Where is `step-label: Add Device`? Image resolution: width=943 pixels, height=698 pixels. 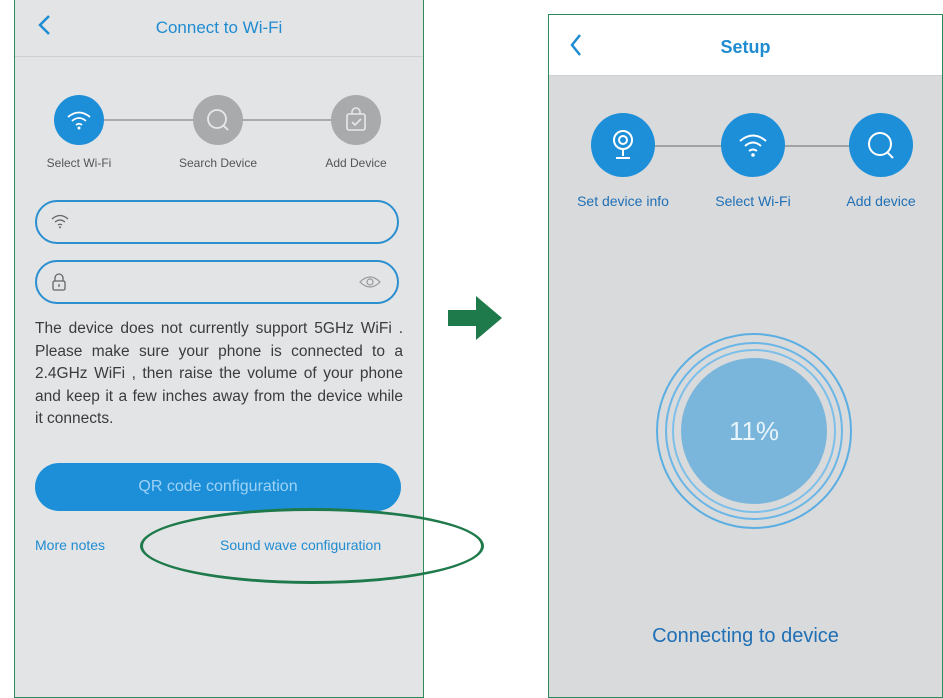
step-label: Add Device is located at coordinates (356, 163).